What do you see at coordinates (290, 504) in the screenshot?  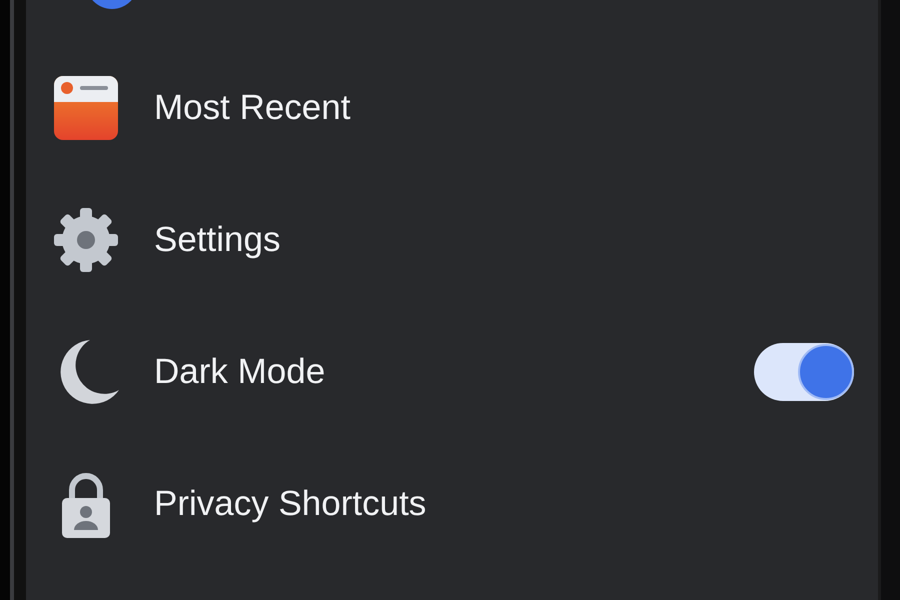 I see `menu-item-label: Privacy Shortcuts` at bounding box center [290, 504].